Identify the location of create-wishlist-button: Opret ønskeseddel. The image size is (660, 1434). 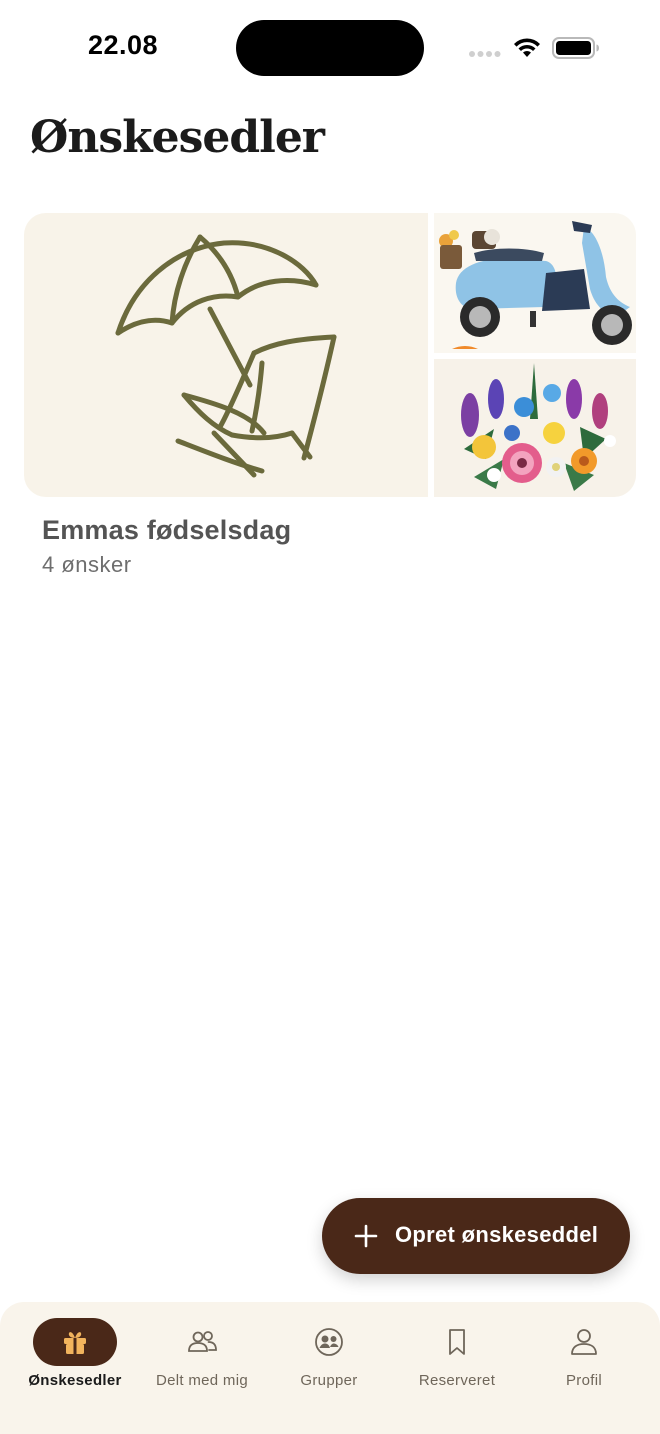
(476, 1236).